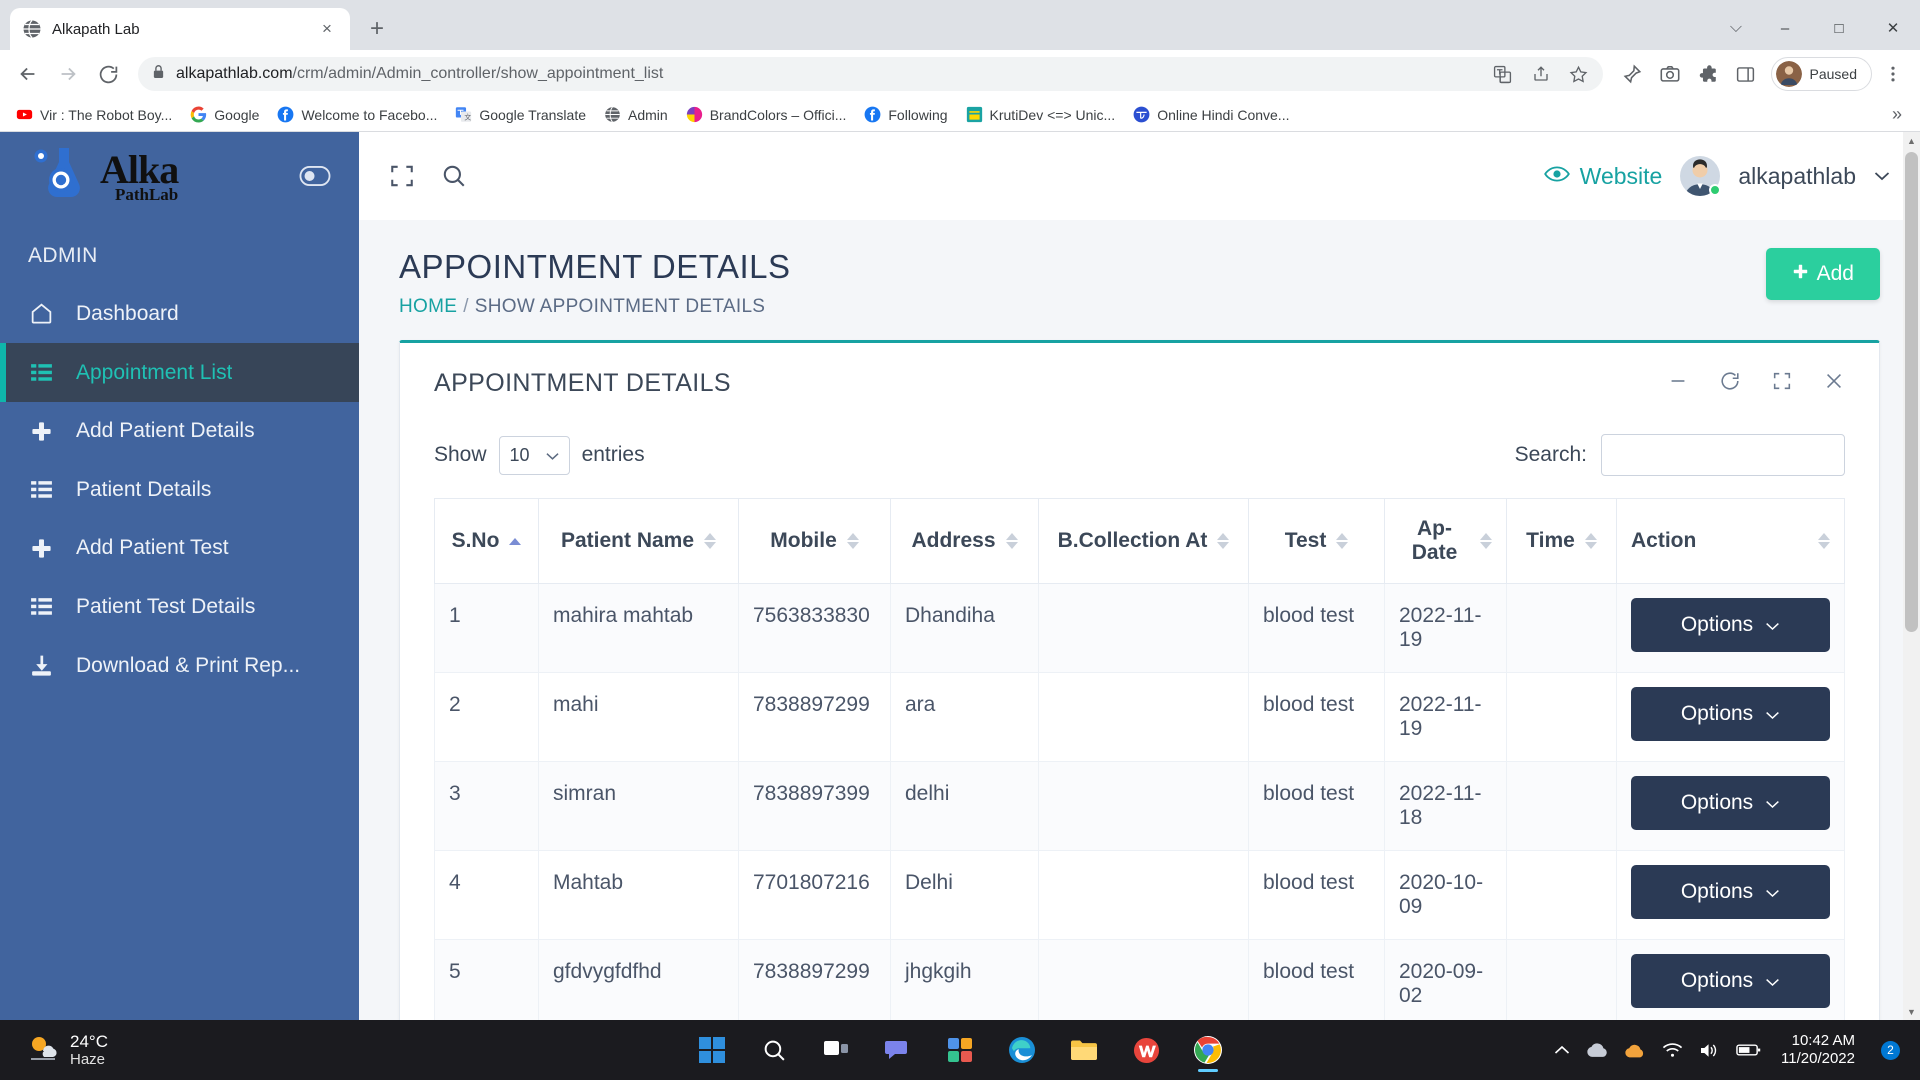  I want to click on sidebar-toggle-icon, so click(315, 176).